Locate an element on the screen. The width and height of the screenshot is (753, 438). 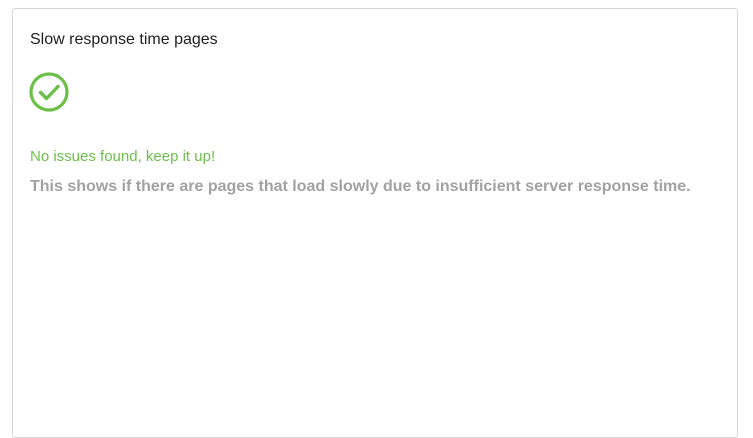
status-message: No issues found, keep it up! is located at coordinates (123, 156).